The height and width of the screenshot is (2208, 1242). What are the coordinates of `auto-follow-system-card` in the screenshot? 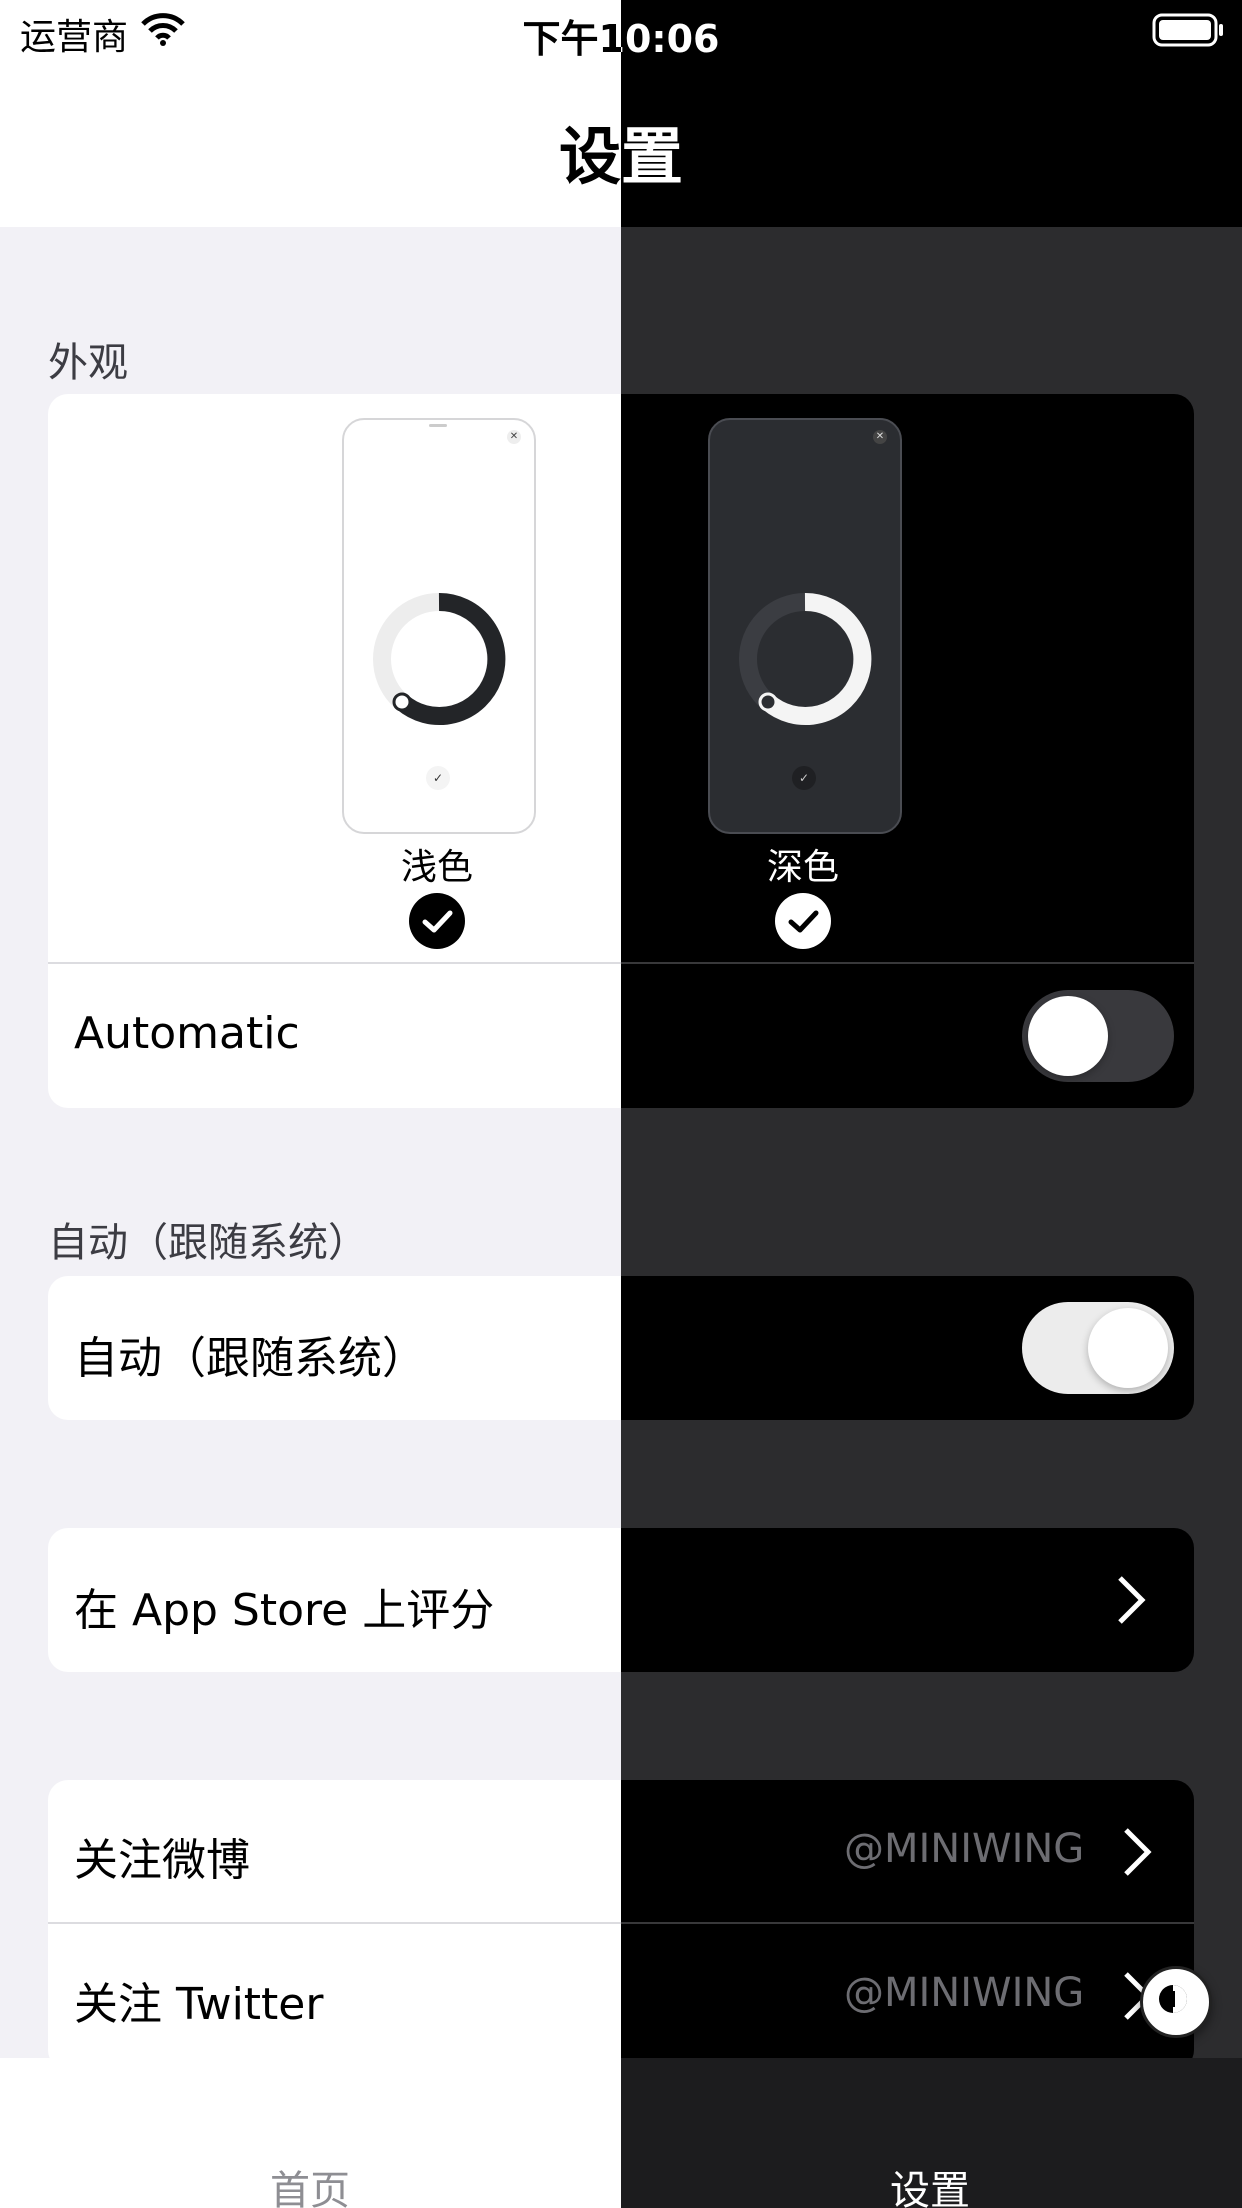 It's located at (907, 1348).